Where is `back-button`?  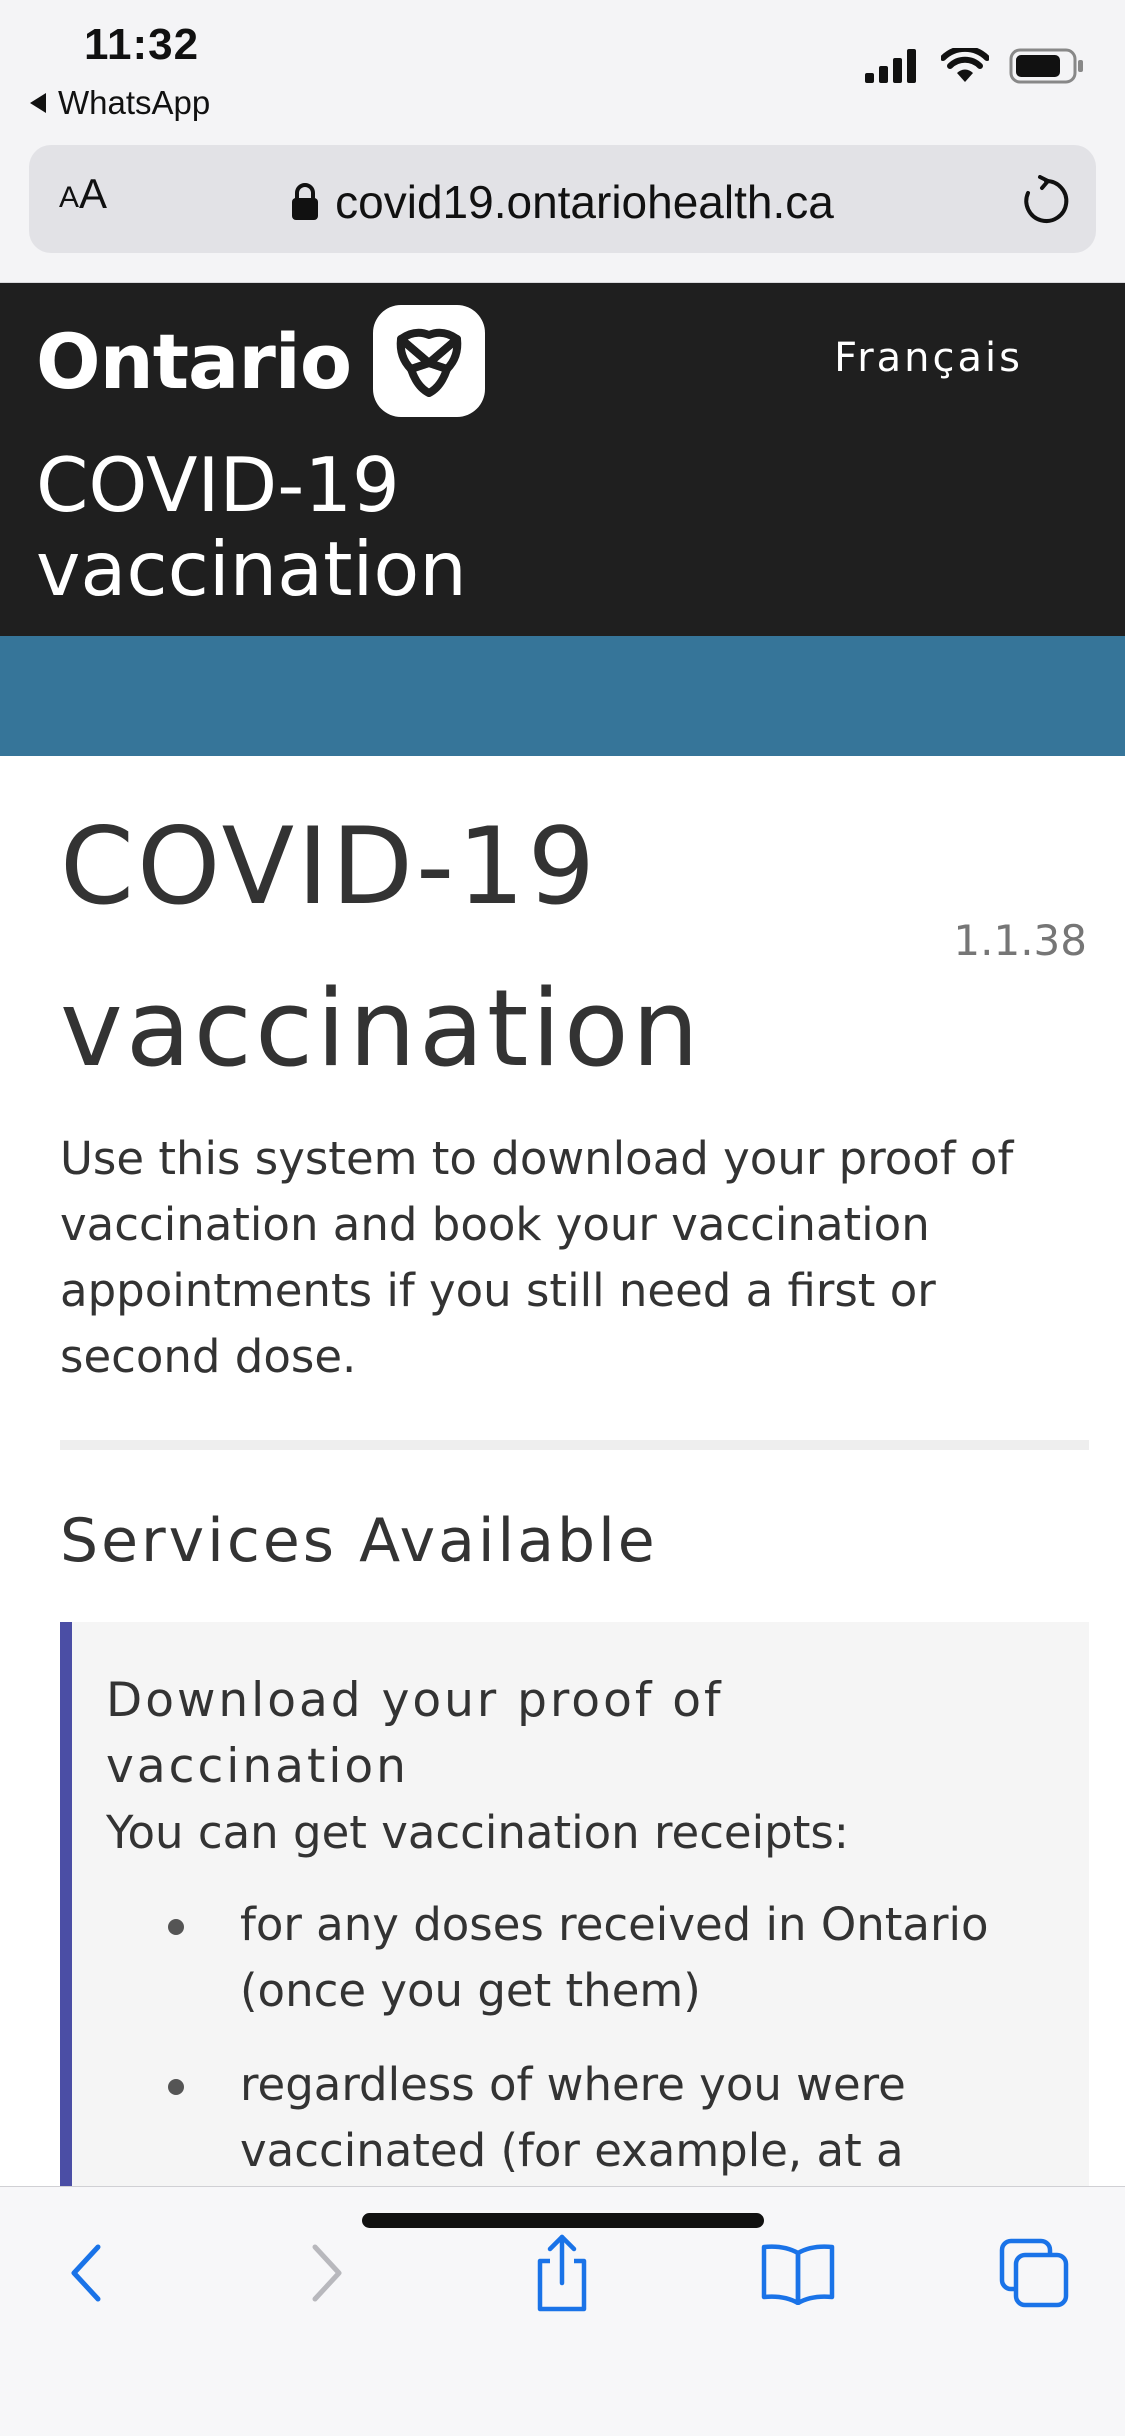
back-button is located at coordinates (86, 2273).